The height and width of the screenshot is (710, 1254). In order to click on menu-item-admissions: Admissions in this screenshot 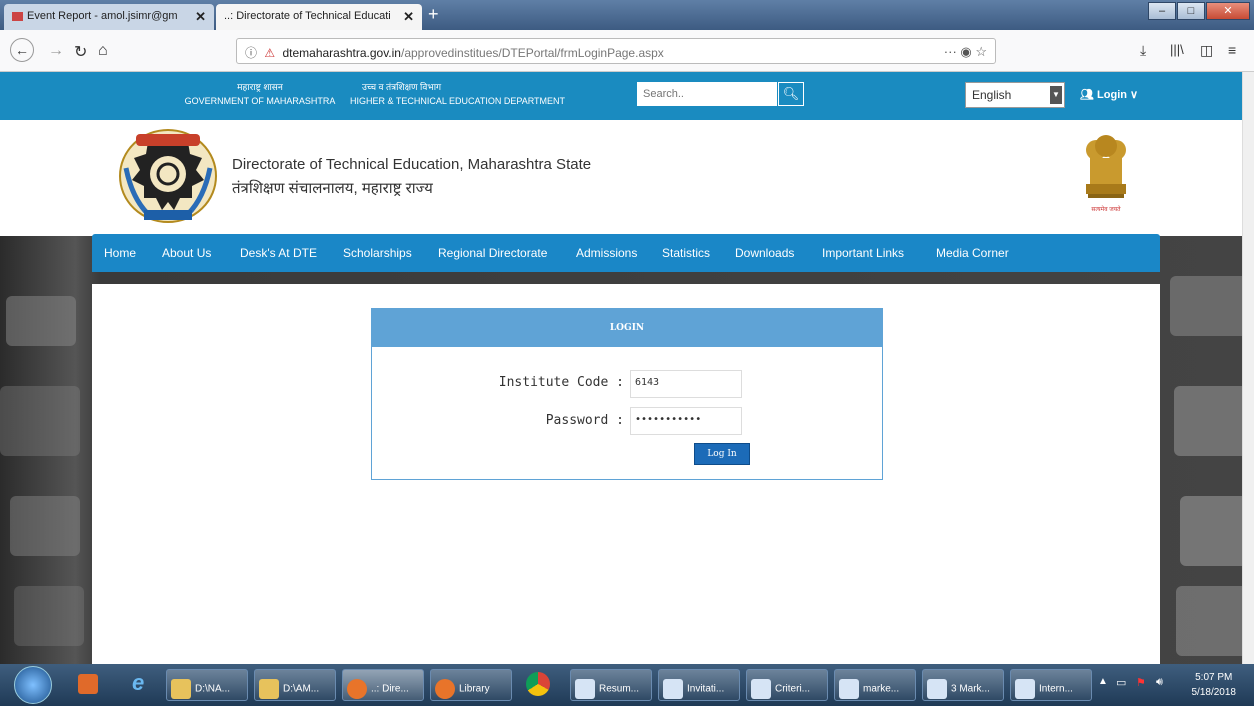, I will do `click(606, 253)`.